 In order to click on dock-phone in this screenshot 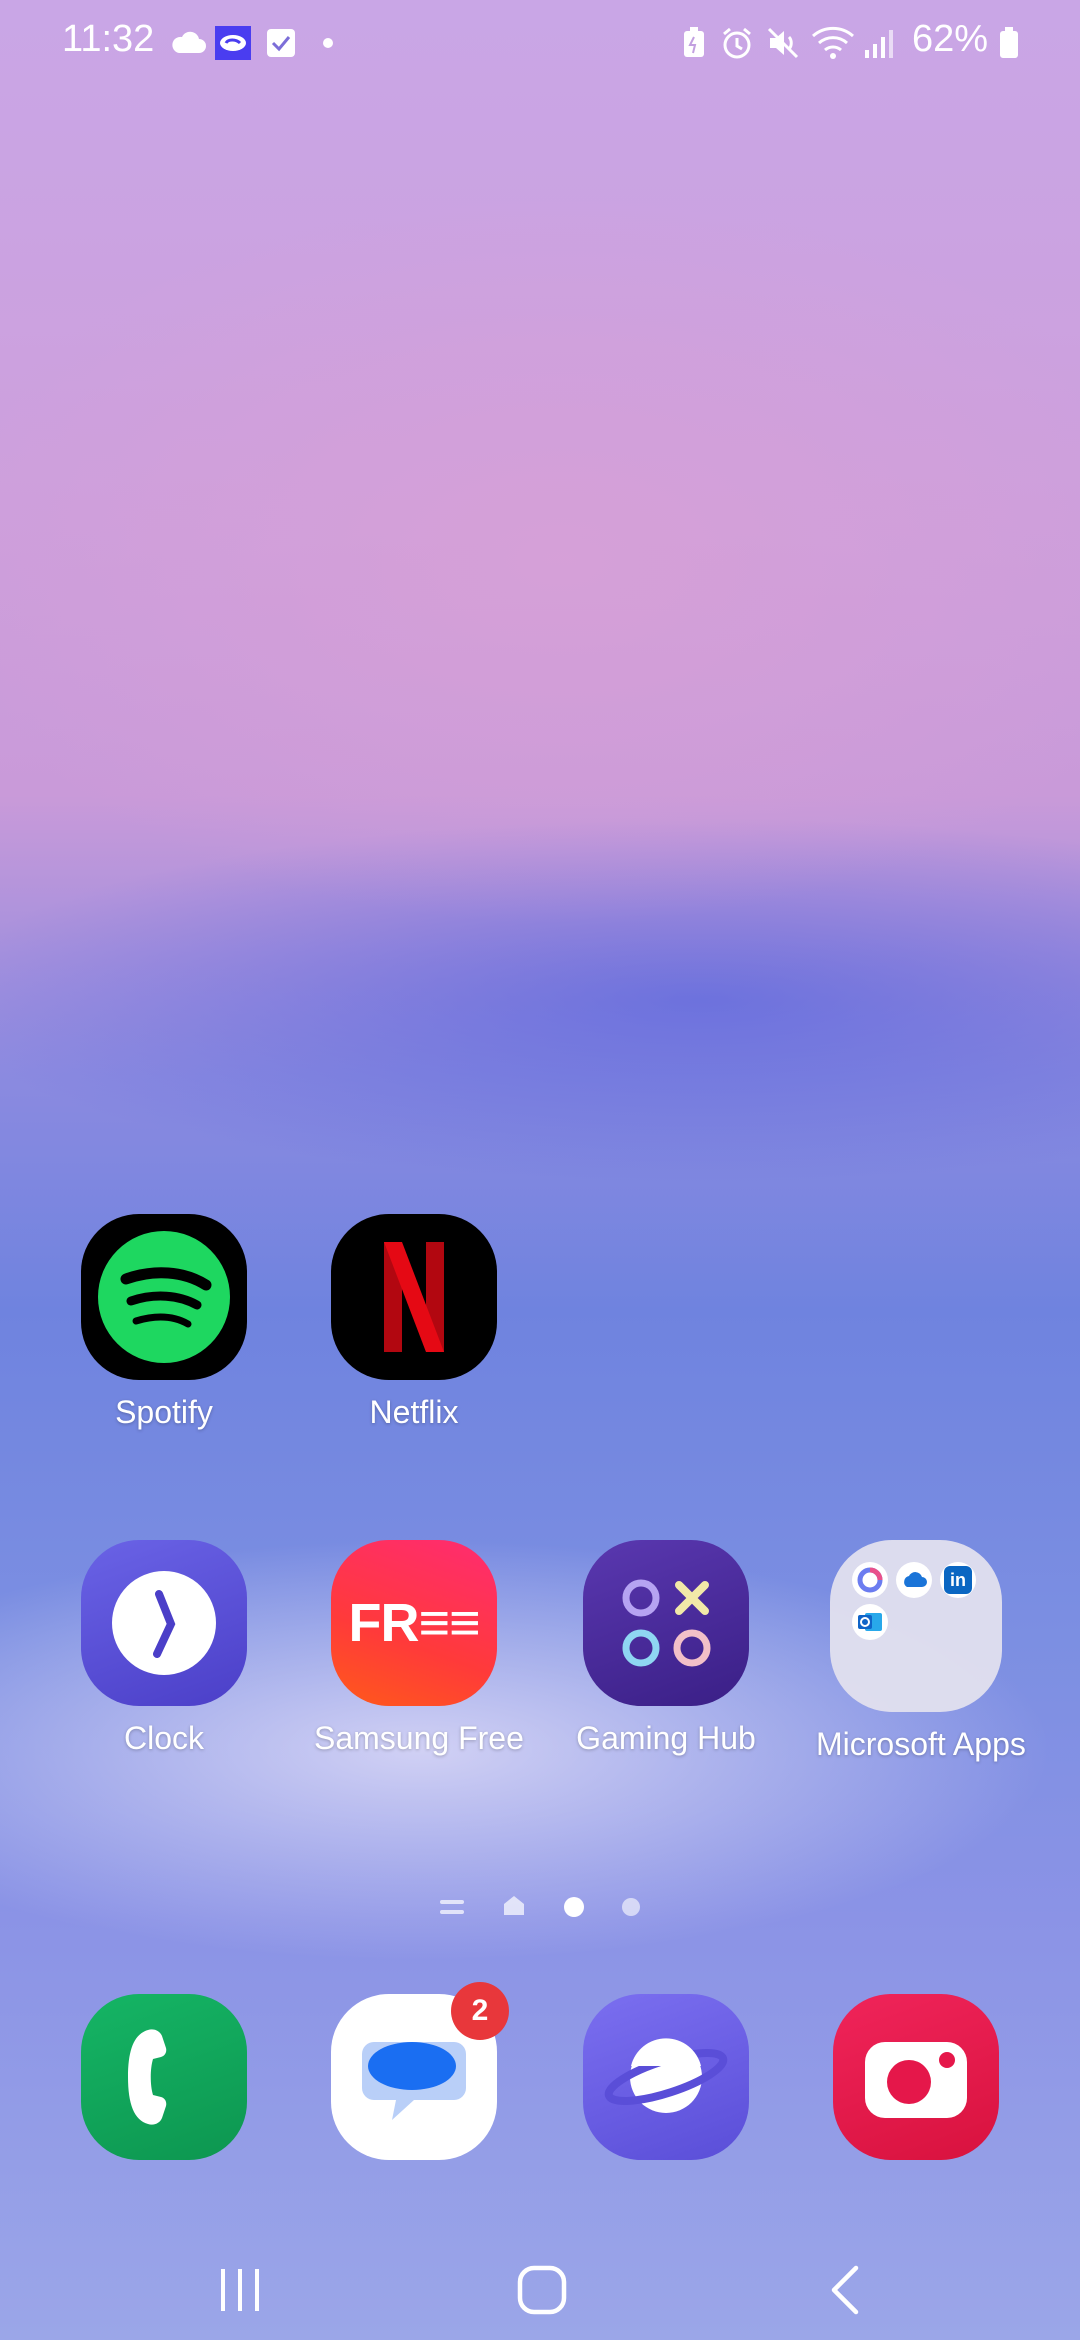, I will do `click(164, 2077)`.